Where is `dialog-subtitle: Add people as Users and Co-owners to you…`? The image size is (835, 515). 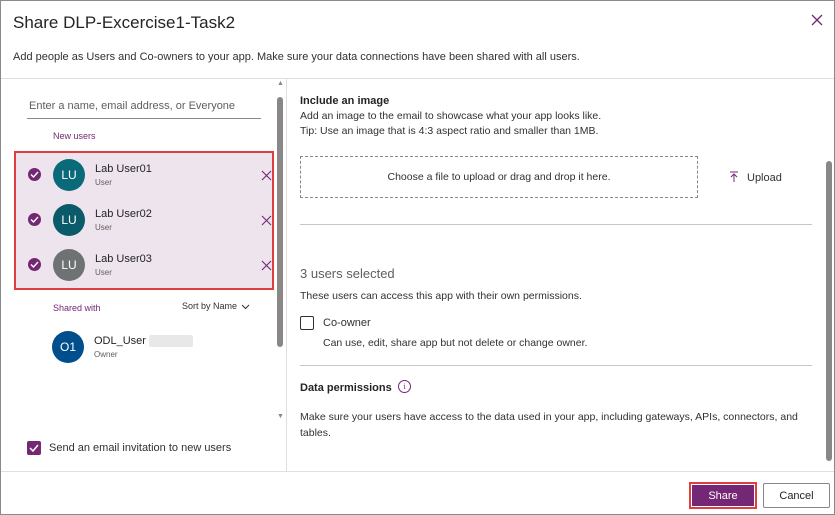
dialog-subtitle: Add people as Users and Co-owners to you… is located at coordinates (296, 57).